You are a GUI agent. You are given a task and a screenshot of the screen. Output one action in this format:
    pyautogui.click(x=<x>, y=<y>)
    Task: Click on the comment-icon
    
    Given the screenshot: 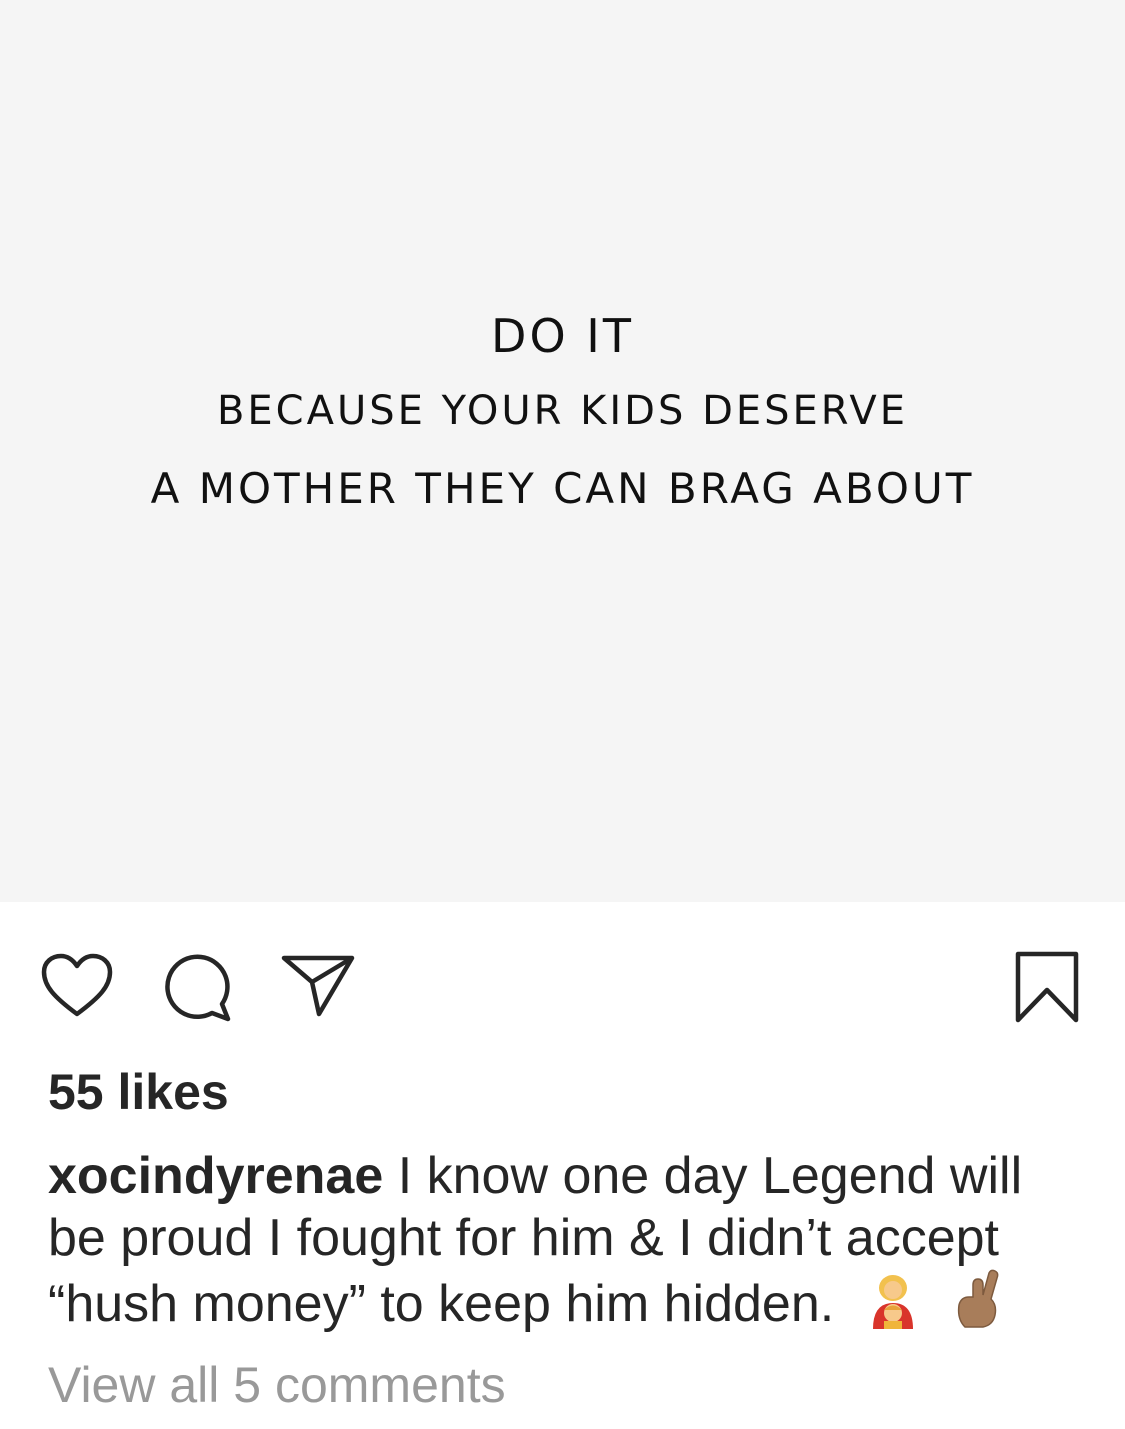 What is the action you would take?
    pyautogui.click(x=199, y=988)
    